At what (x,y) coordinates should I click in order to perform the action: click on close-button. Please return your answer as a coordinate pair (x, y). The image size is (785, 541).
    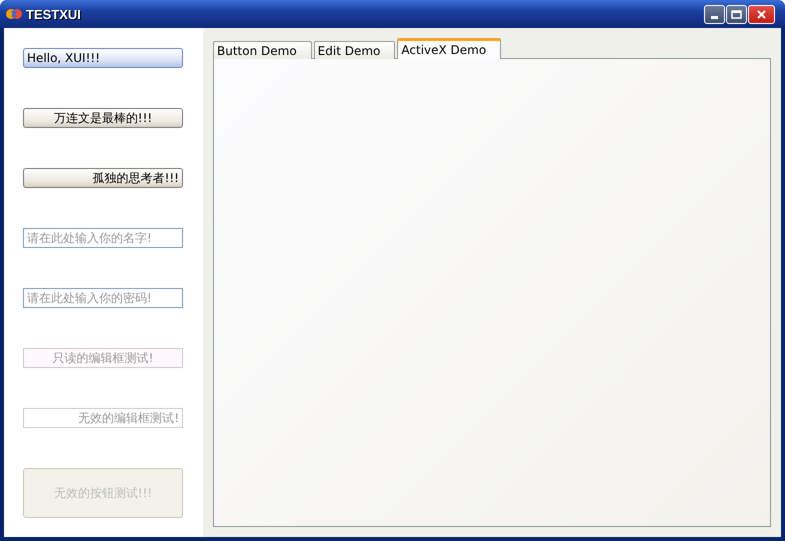
    Looking at the image, I should click on (761, 14).